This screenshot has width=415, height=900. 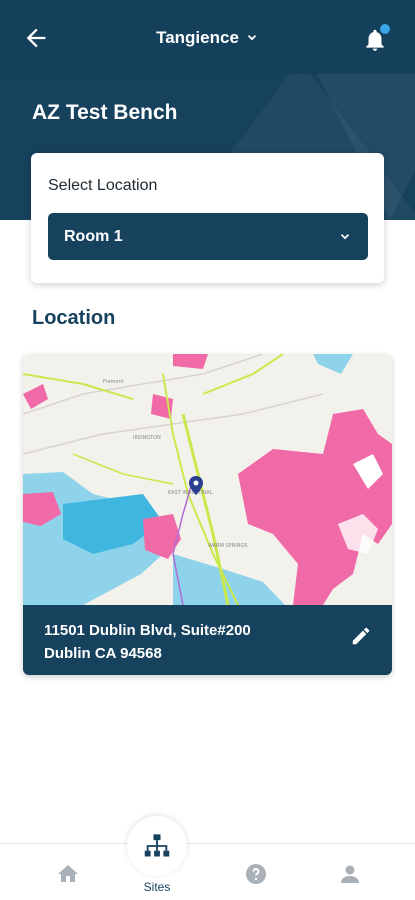 I want to click on map-label: WARM SPRINGS, so click(x=227, y=546).